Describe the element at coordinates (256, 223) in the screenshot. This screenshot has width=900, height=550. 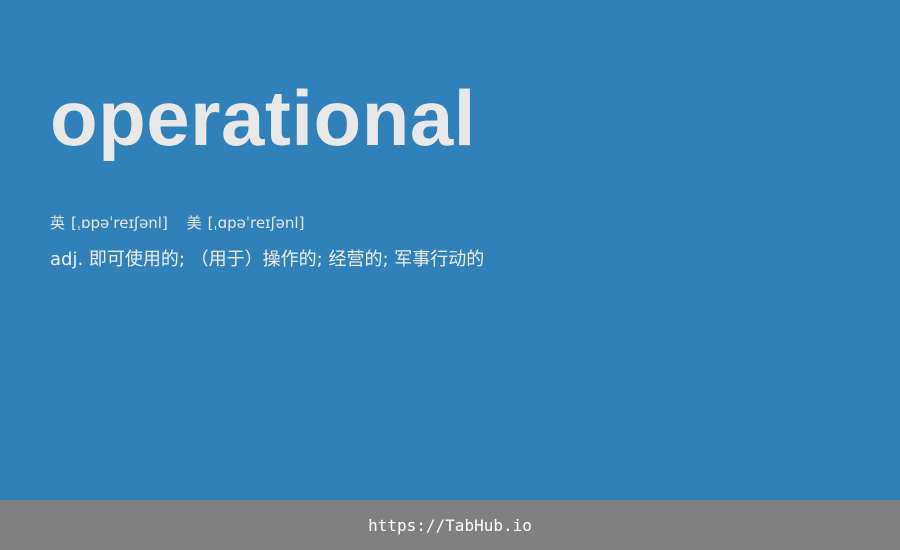
I see `us-ipa: [ˌɑpəˈreɪʃənl]` at that location.